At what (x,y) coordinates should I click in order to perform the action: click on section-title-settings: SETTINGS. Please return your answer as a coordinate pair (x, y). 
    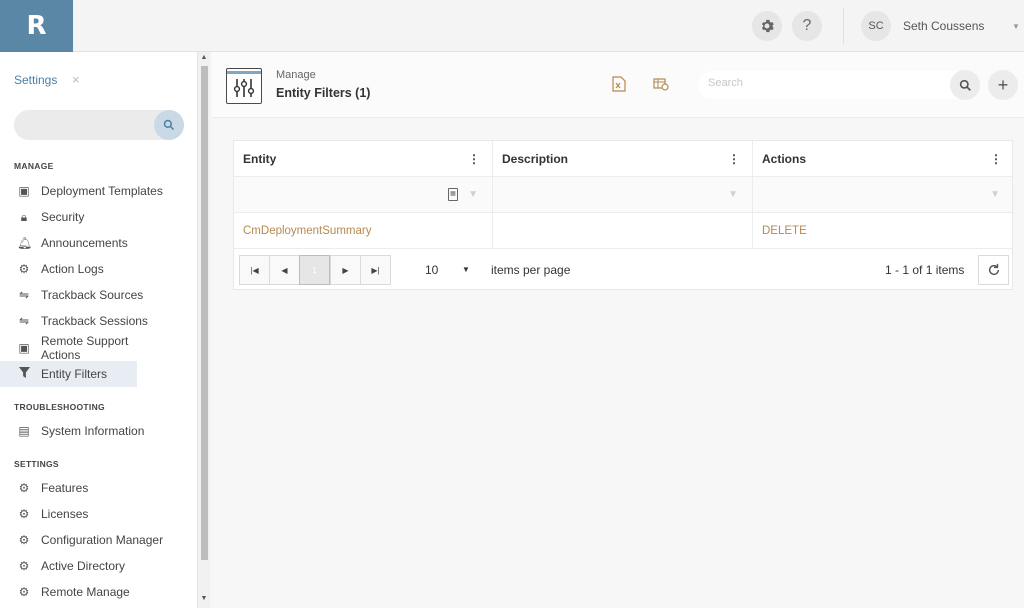
    Looking at the image, I should click on (36, 464).